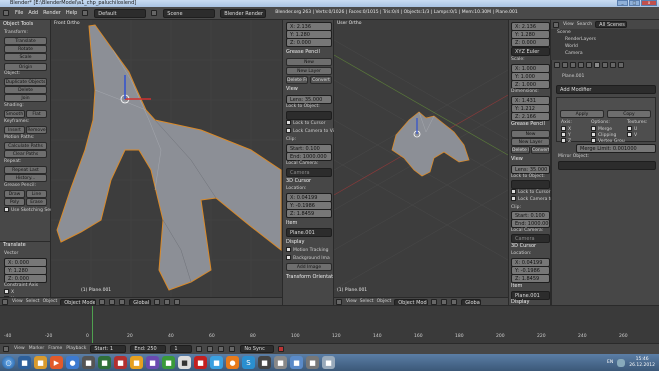 The image size is (659, 371). I want to click on scene-tab-icon, so click(565, 65).